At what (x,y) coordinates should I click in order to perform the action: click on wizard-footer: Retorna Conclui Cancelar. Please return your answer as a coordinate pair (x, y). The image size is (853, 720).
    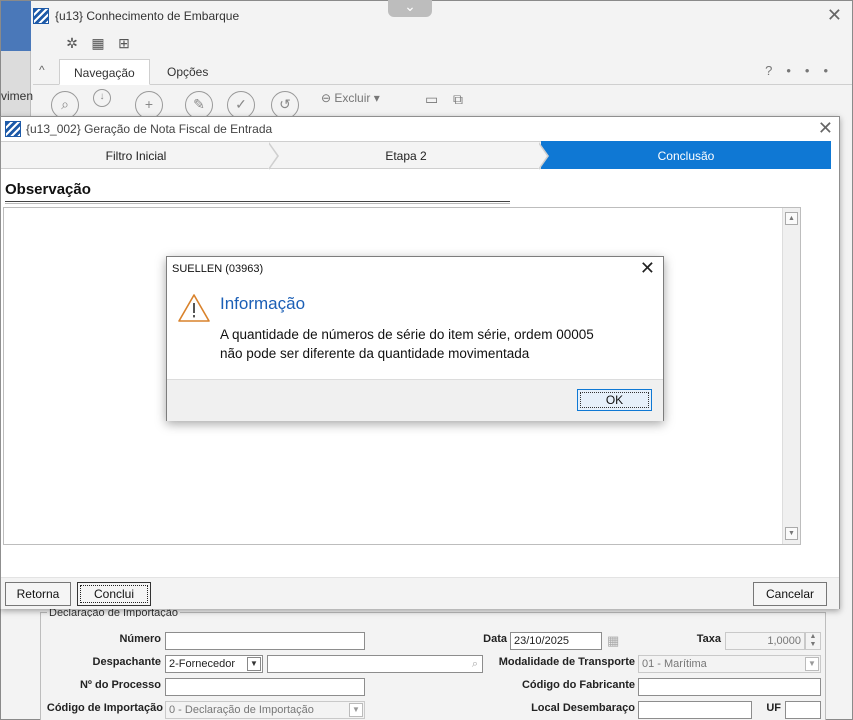
    Looking at the image, I should click on (420, 593).